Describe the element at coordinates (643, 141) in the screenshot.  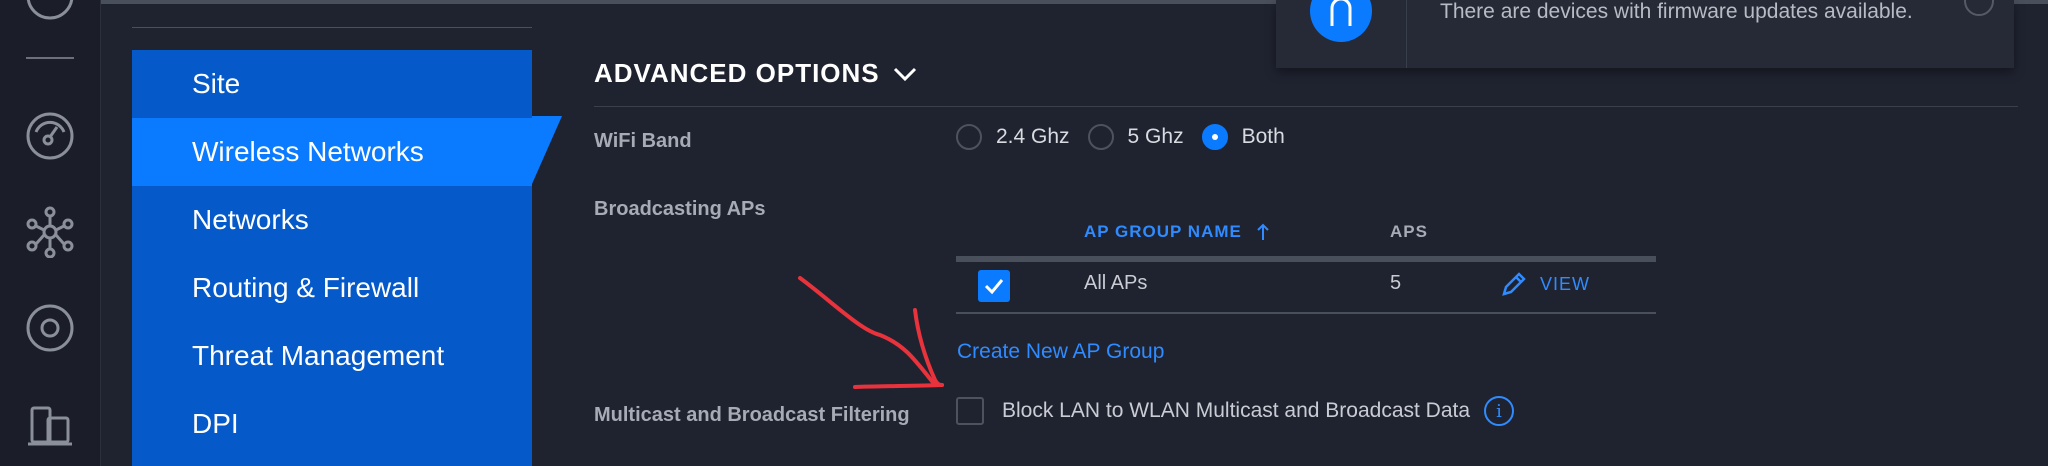
I see `wifi-band-label: WiFi Band` at that location.